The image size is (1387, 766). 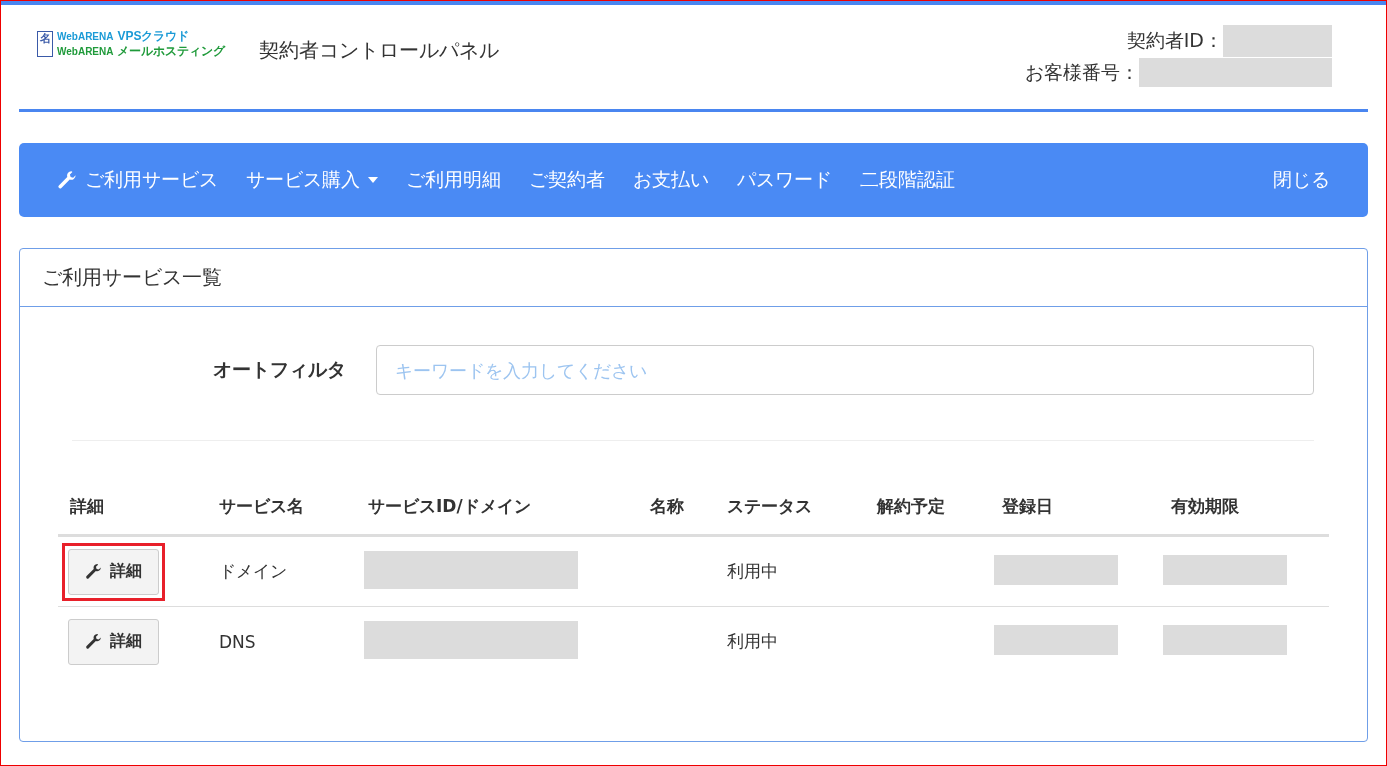 What do you see at coordinates (1082, 72) in the screenshot?
I see `account-label: お客様番号：` at bounding box center [1082, 72].